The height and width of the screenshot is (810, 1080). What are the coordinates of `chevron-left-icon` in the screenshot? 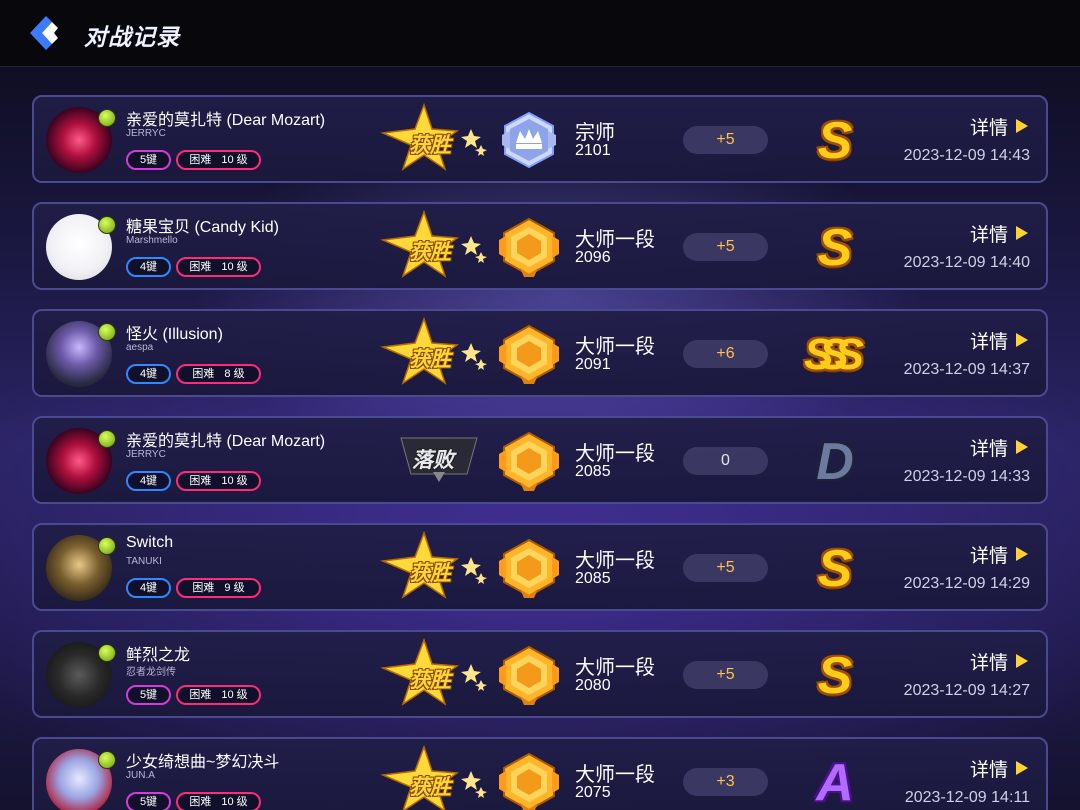 It's located at (44, 33).